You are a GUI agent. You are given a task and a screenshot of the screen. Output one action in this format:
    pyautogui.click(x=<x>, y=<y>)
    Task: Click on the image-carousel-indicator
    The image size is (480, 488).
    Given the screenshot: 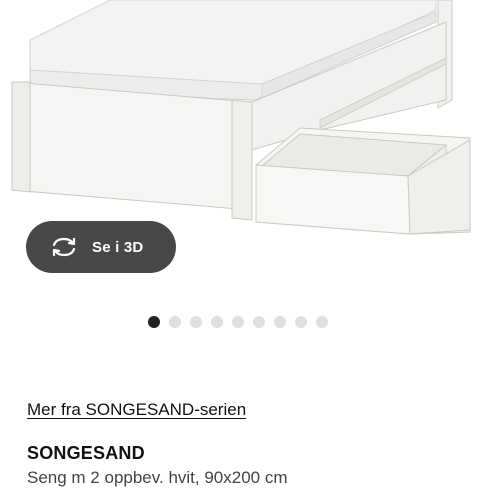 What is the action you would take?
    pyautogui.click(x=238, y=322)
    